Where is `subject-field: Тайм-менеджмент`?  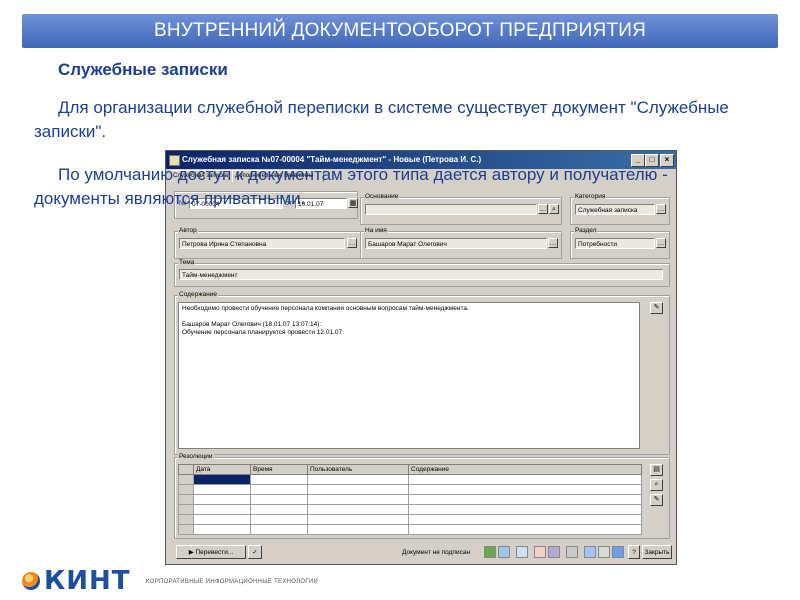
subject-field: Тайм-менеджмент is located at coordinates (421, 274).